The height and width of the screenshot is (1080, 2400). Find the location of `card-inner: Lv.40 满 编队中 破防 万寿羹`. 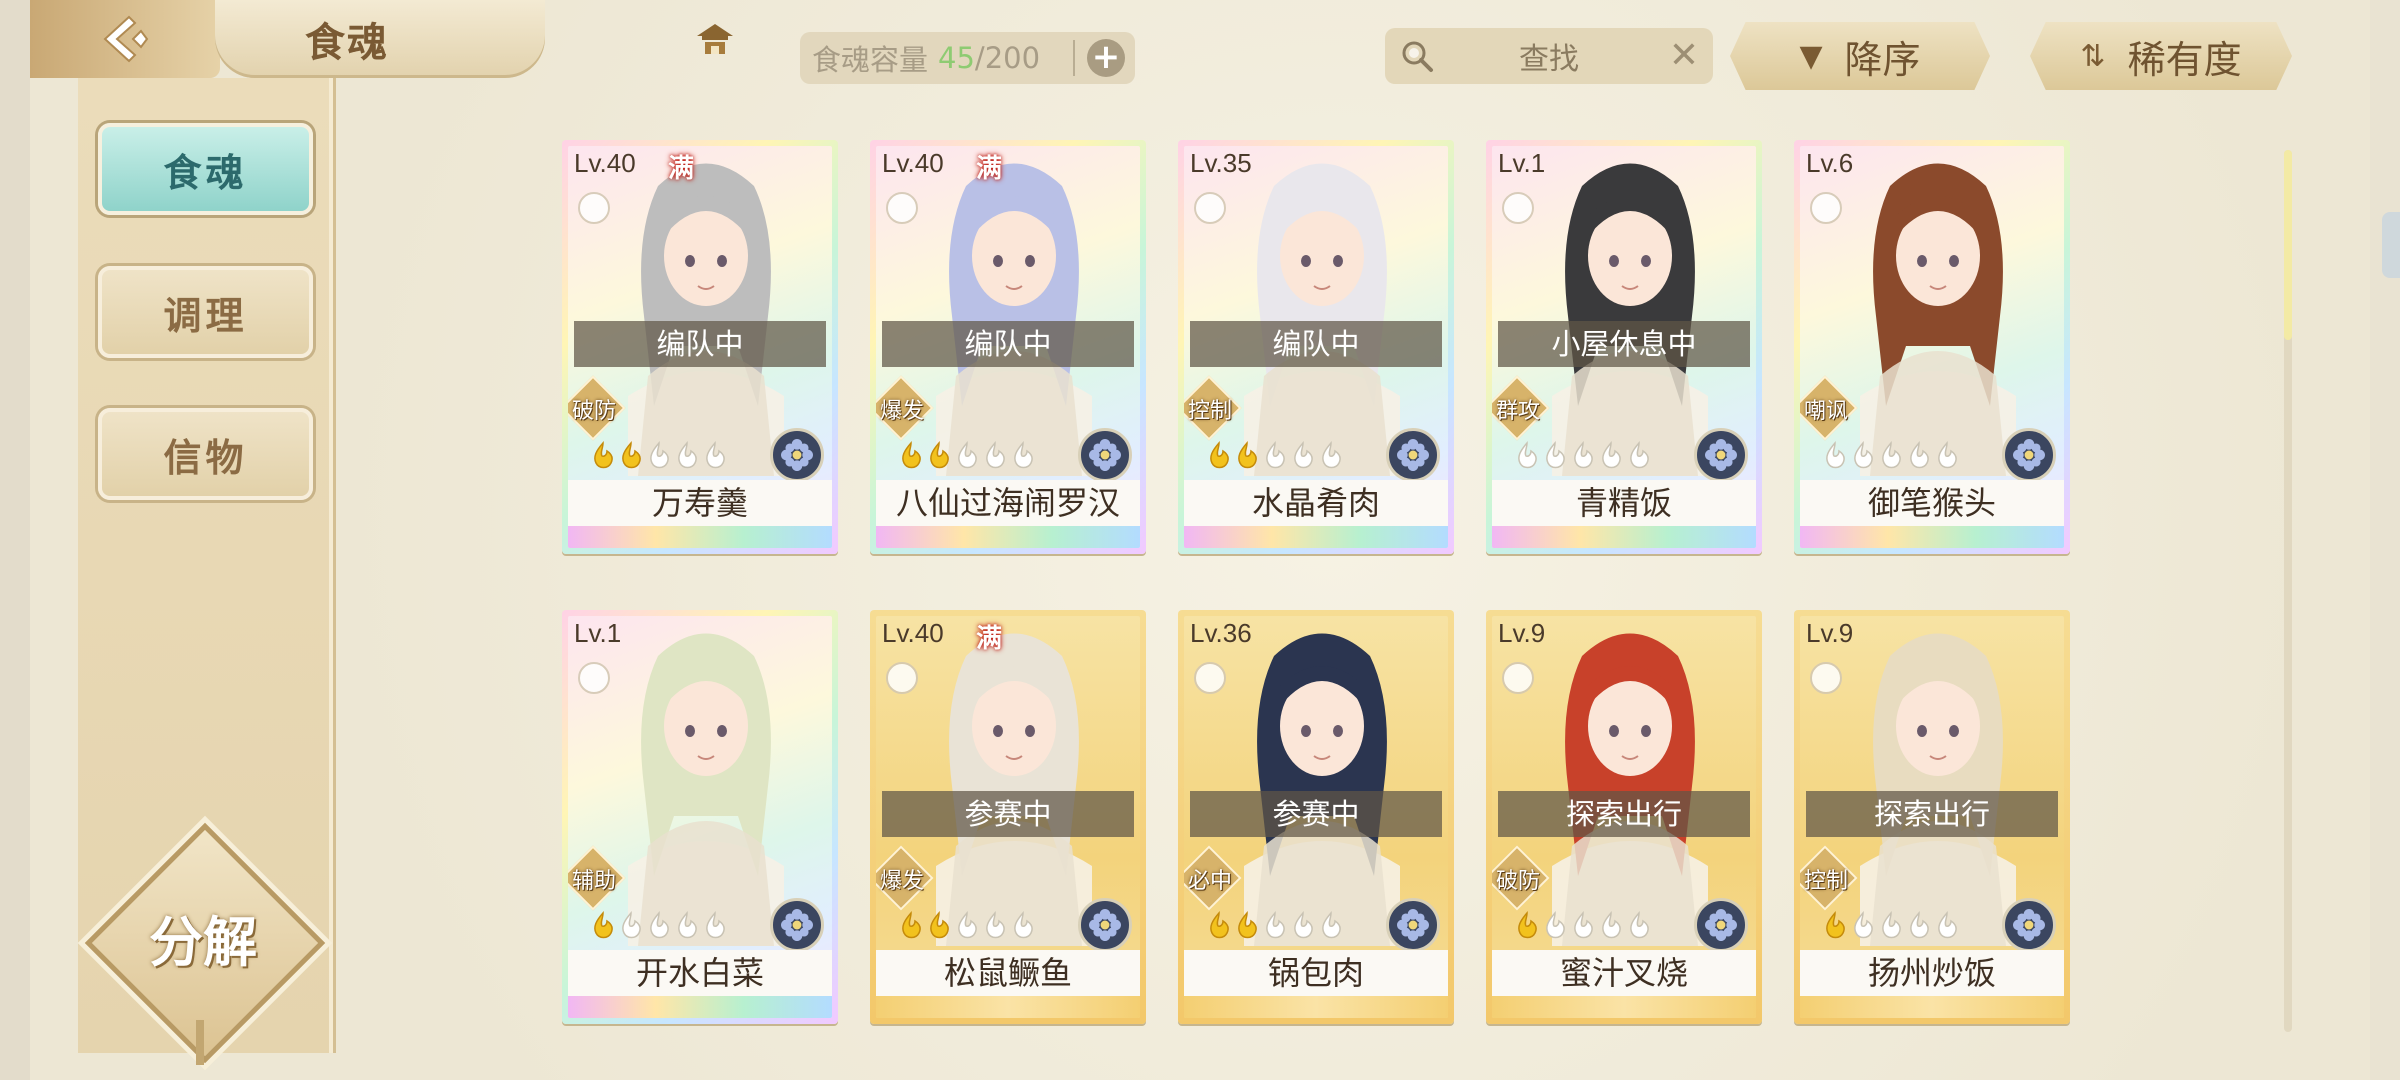

card-inner: Lv.40 满 编队中 破防 万寿羹 is located at coordinates (700, 347).